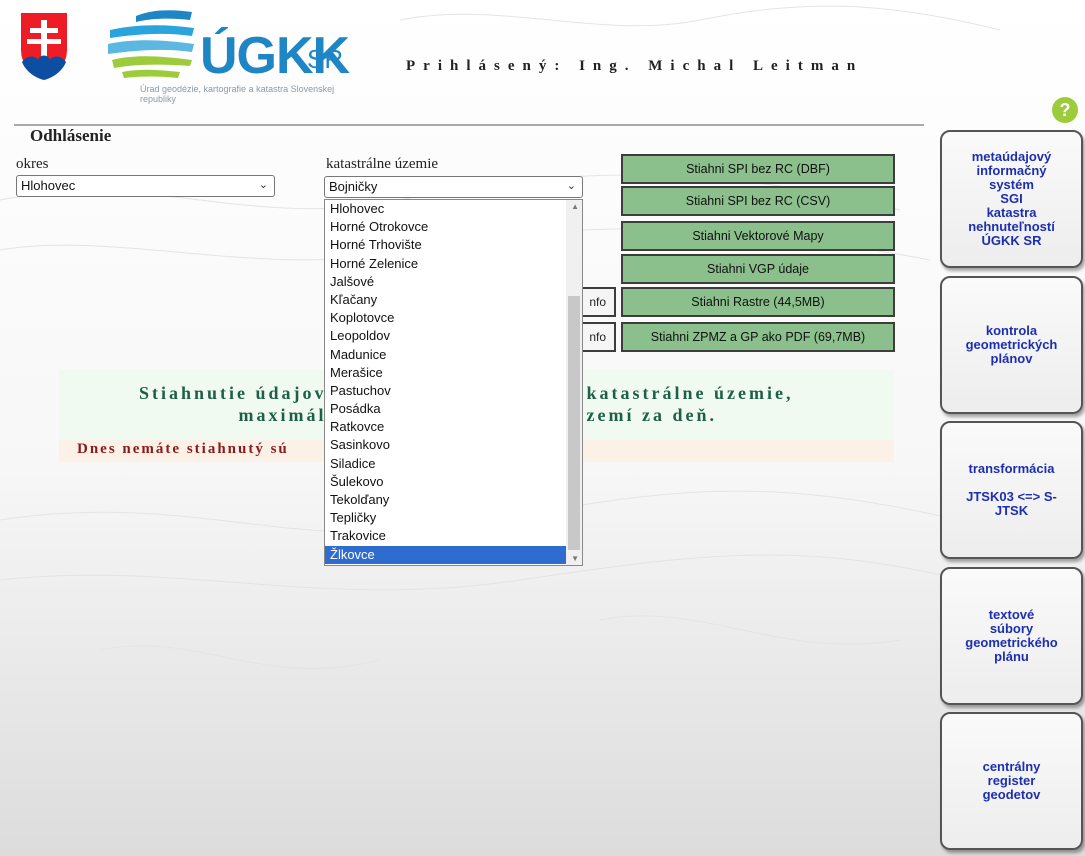 This screenshot has width=1085, height=856. I want to click on dropdown-option: Madunice, so click(453, 355).